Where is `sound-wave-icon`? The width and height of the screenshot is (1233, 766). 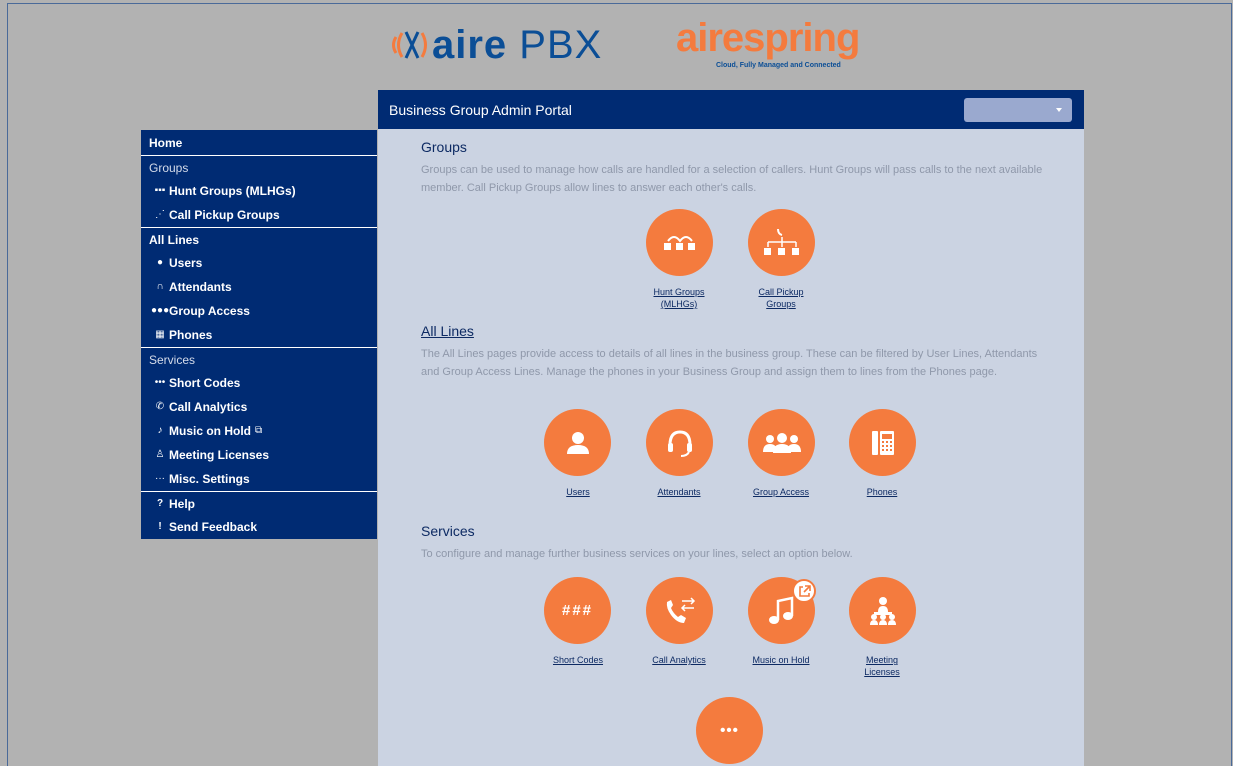
sound-wave-icon is located at coordinates (409, 45).